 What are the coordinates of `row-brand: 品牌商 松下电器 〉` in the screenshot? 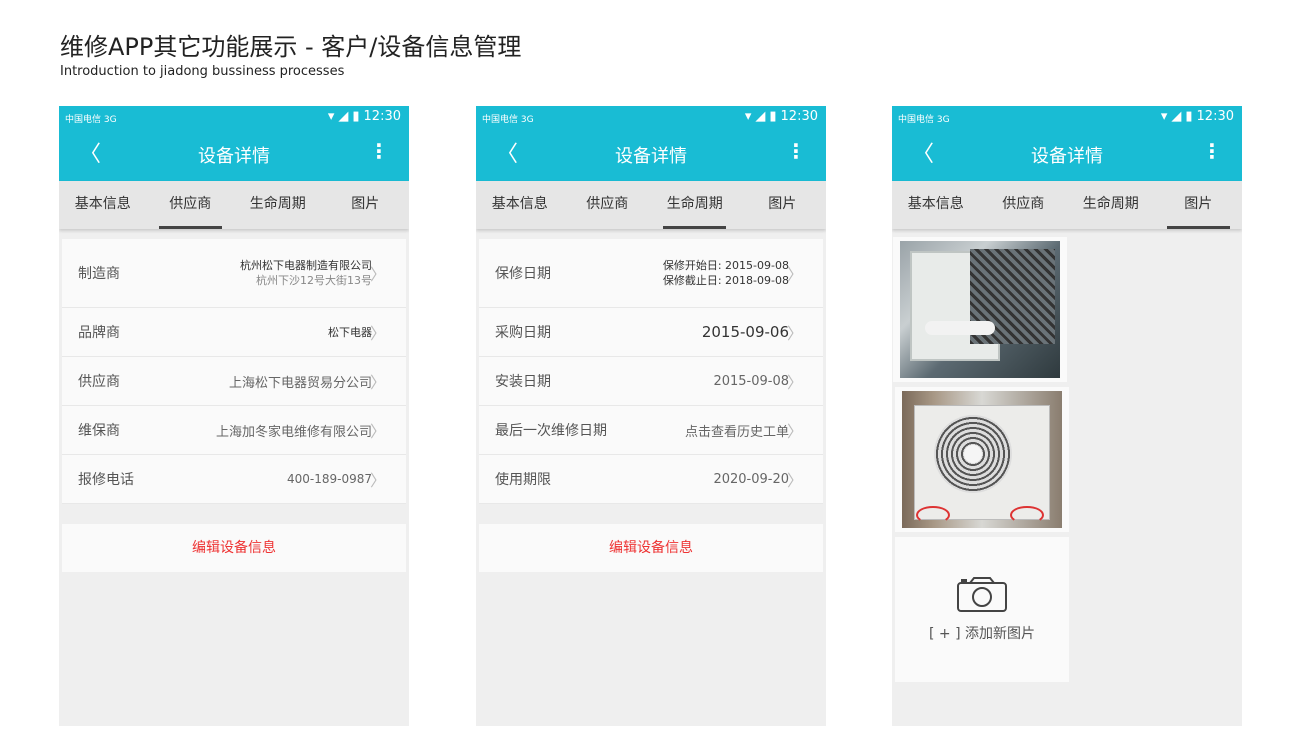 It's located at (234, 332).